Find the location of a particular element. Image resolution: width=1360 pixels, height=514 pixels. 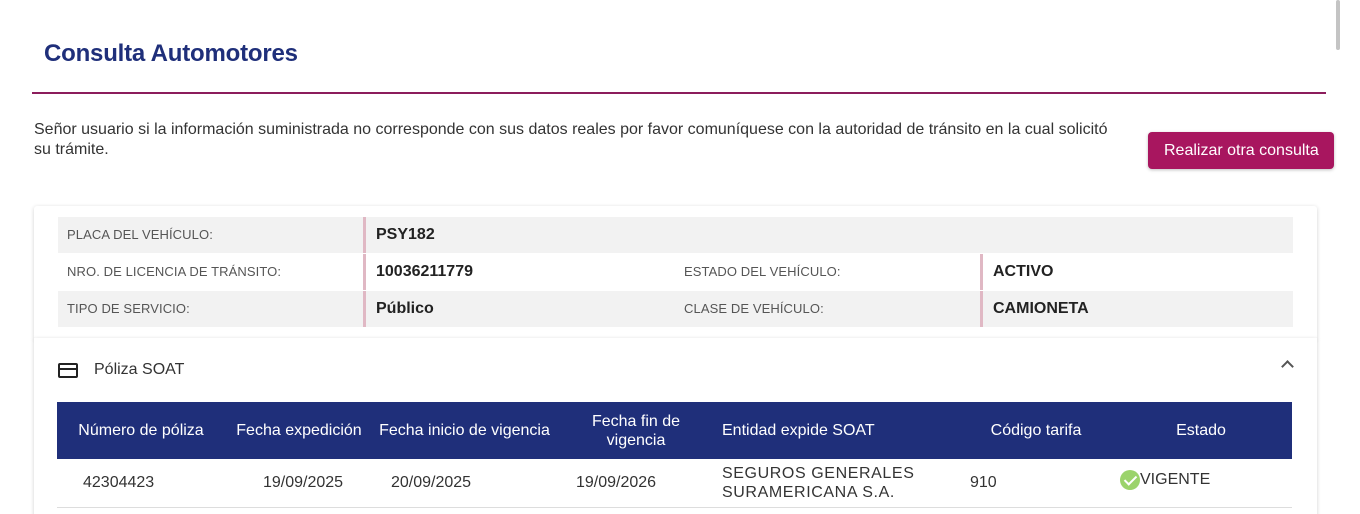

vehicle-class-label: CLASE DE VEHÍCULO: is located at coordinates (754, 308).